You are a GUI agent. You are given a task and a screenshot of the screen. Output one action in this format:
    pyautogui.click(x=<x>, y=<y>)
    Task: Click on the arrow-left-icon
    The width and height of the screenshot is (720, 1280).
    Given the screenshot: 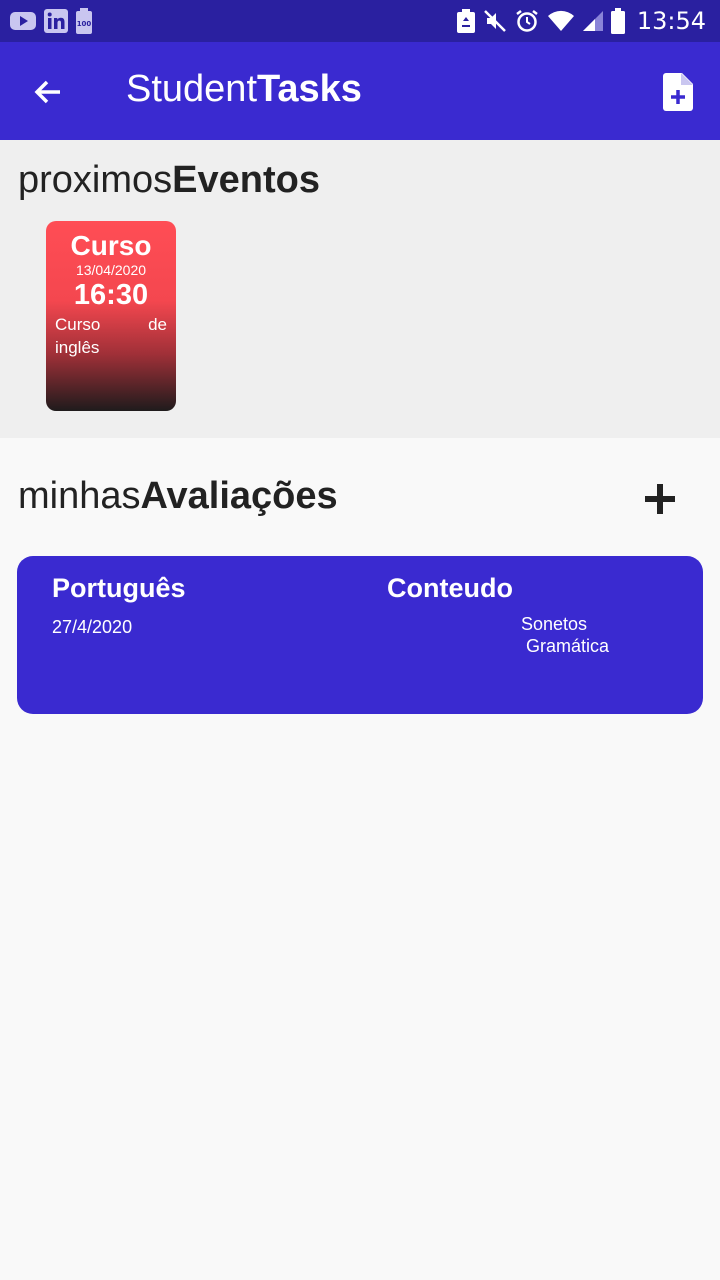 What is the action you would take?
    pyautogui.click(x=47, y=92)
    